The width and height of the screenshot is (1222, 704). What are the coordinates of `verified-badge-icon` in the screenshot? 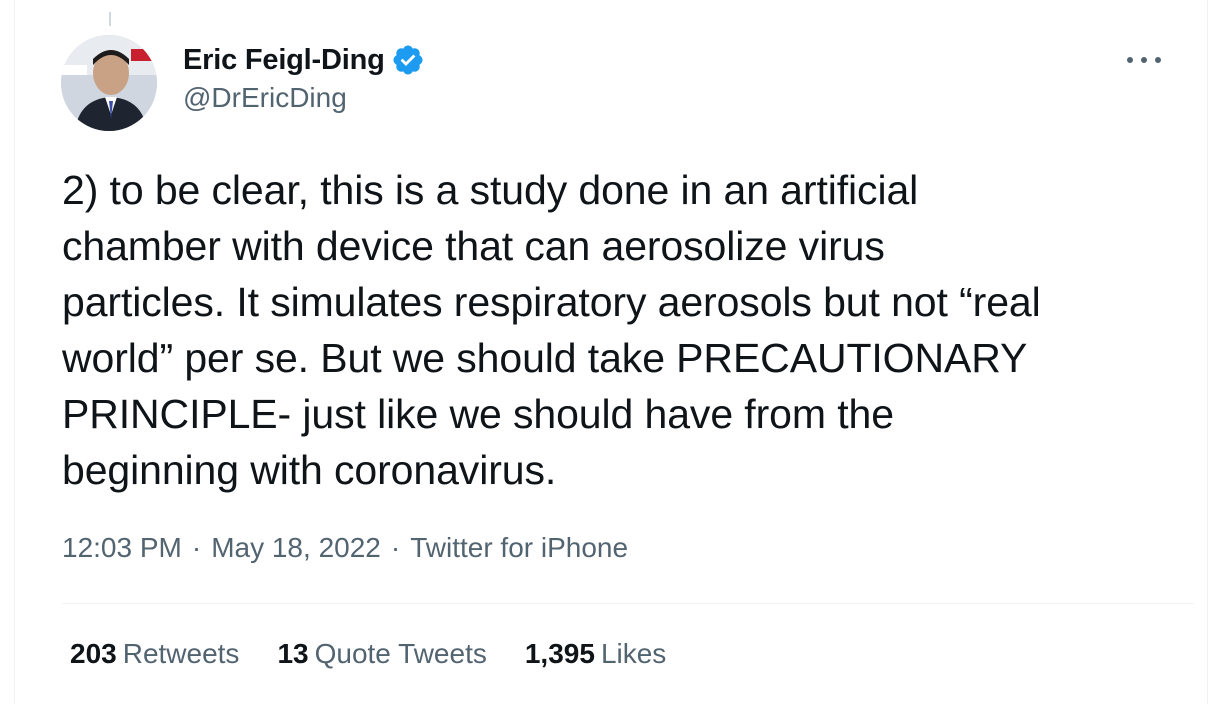 It's located at (408, 60).